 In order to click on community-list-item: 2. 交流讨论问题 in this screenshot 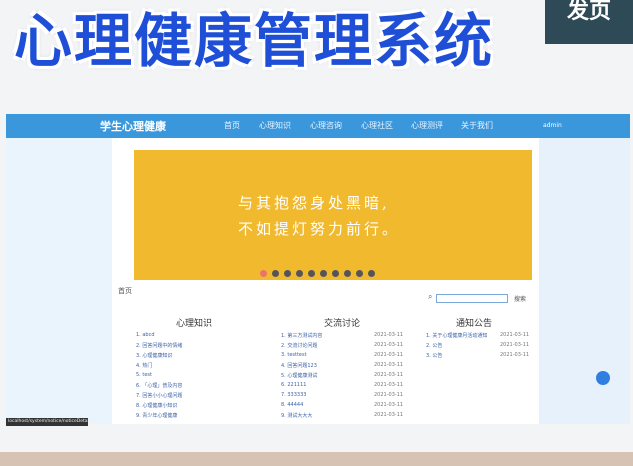, I will do `click(299, 345)`.